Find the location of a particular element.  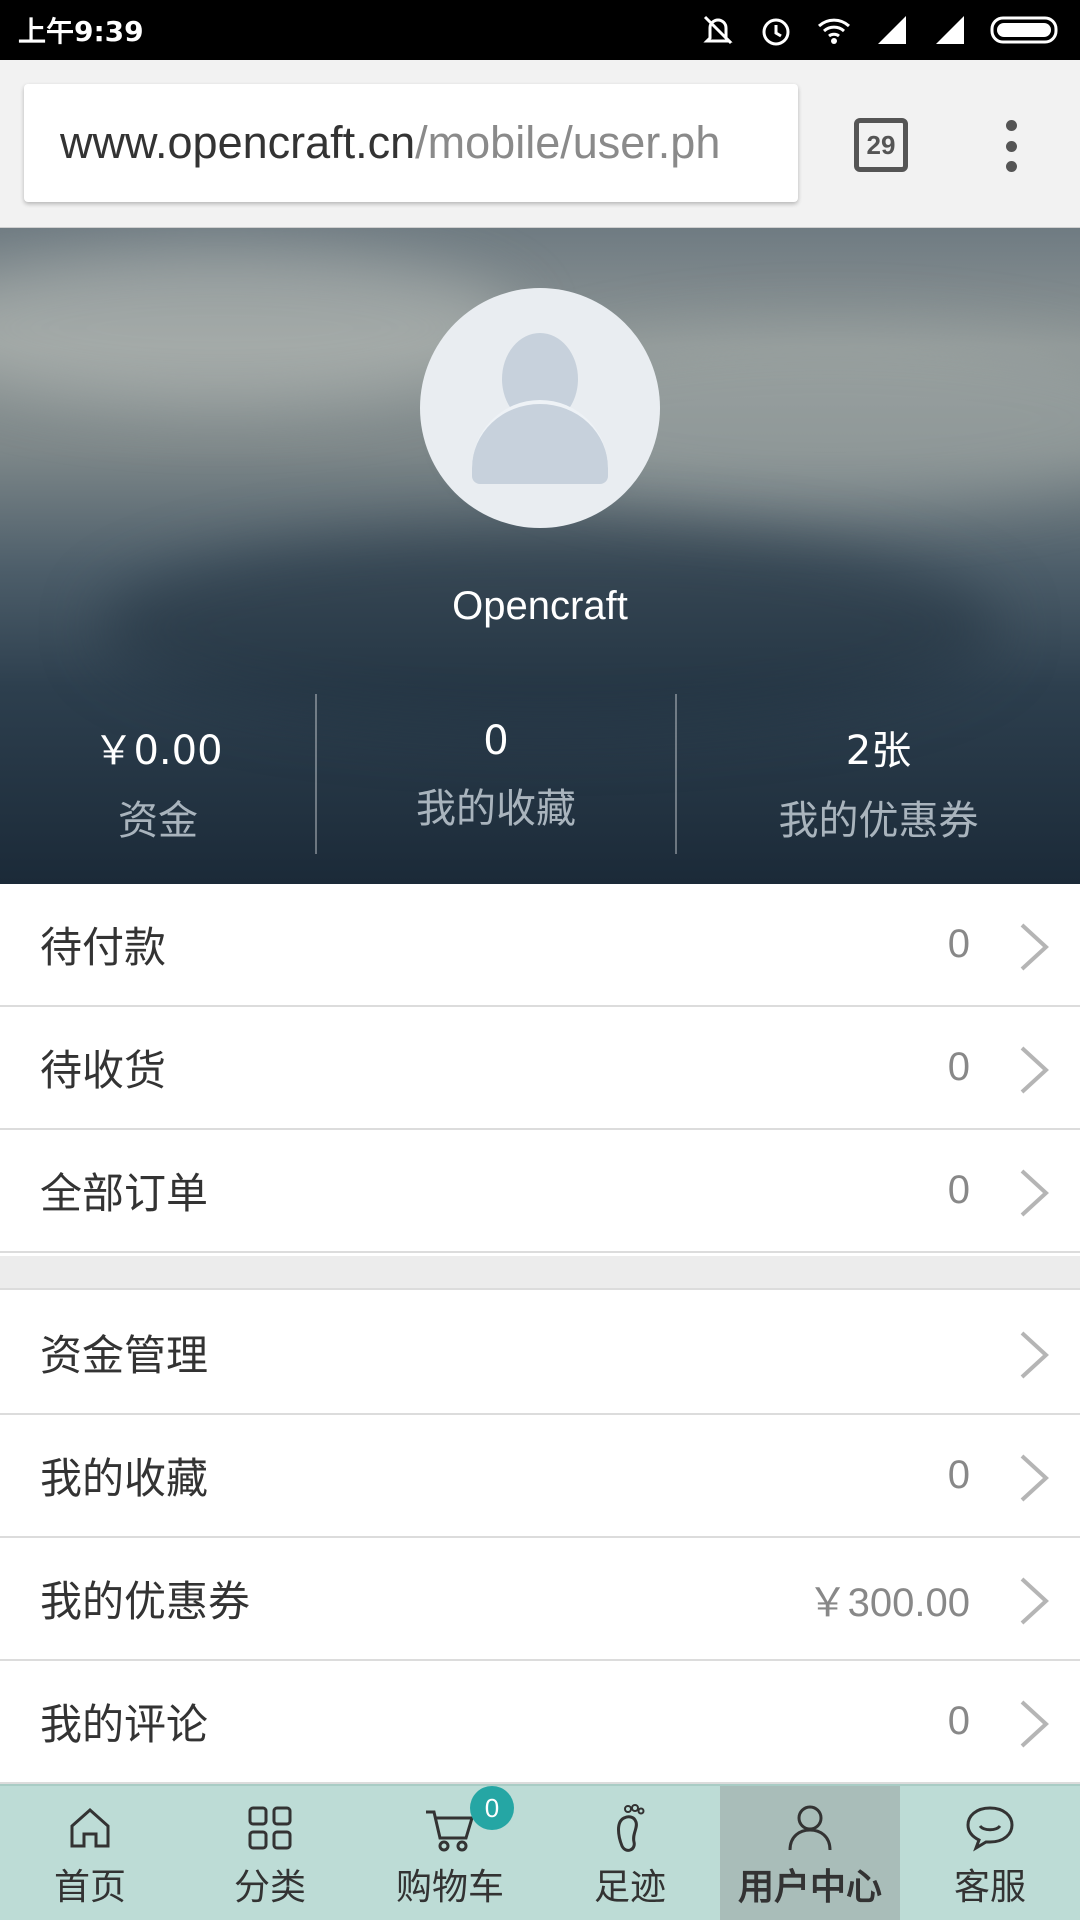

battery-icon is located at coordinates (1024, 30).